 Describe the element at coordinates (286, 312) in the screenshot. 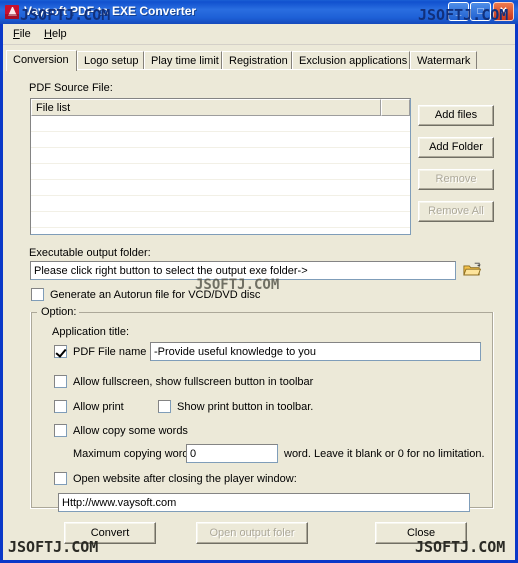

I see `group-top-line-right` at that location.